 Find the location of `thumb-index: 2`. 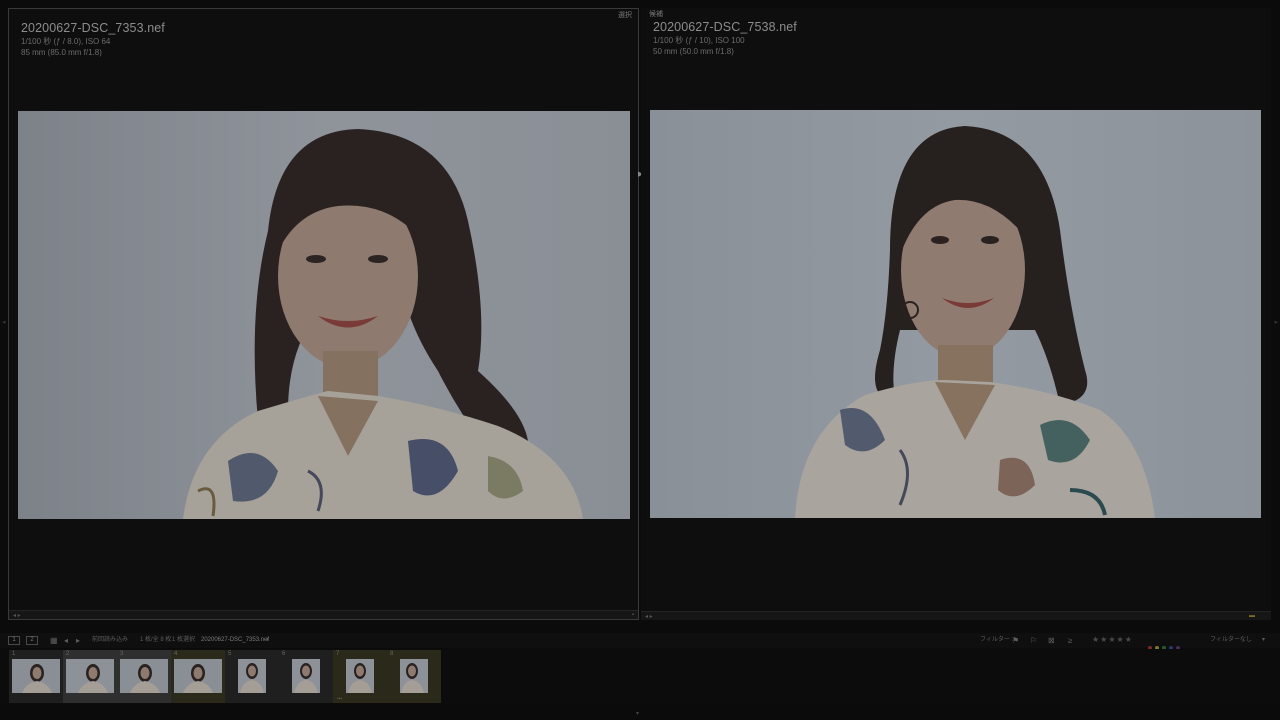

thumb-index: 2 is located at coordinates (68, 654).